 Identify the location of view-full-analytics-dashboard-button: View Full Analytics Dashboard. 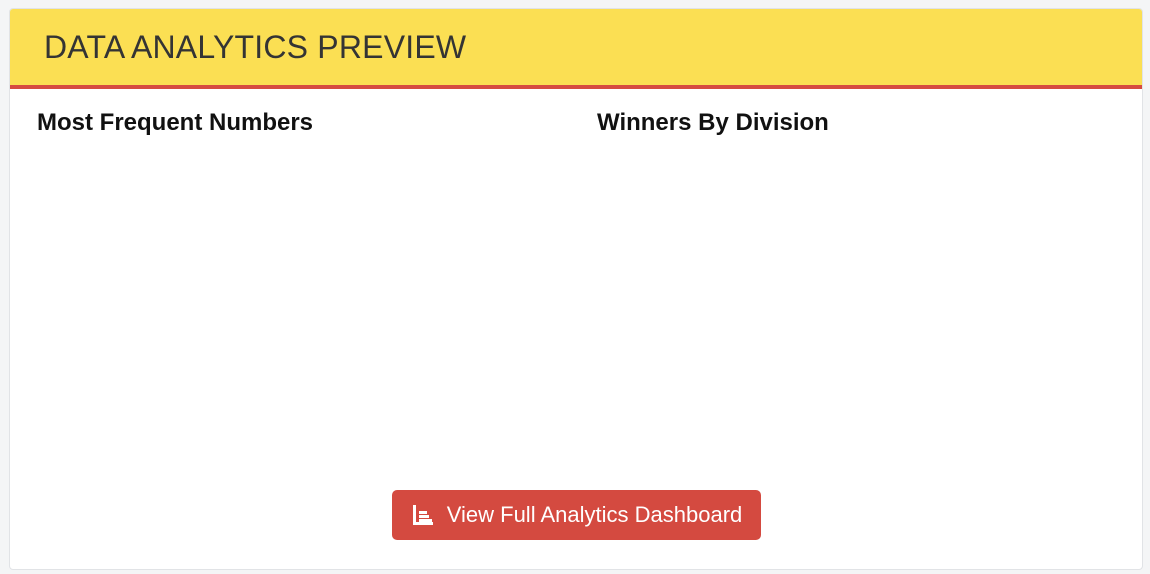
(576, 515).